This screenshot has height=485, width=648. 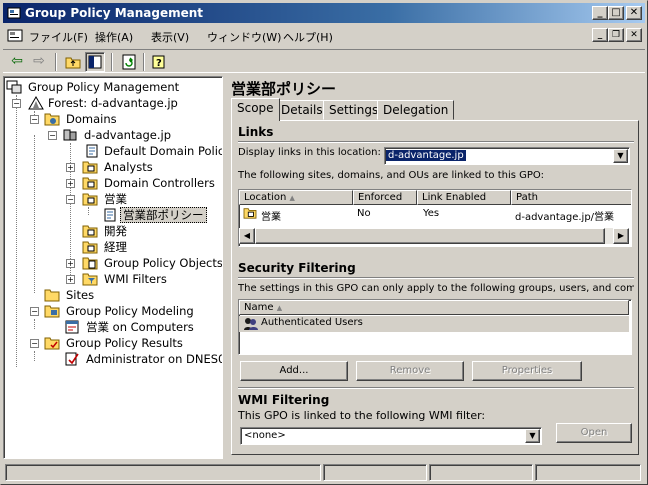 What do you see at coordinates (571, 197) in the screenshot?
I see `column-header-path: Path` at bounding box center [571, 197].